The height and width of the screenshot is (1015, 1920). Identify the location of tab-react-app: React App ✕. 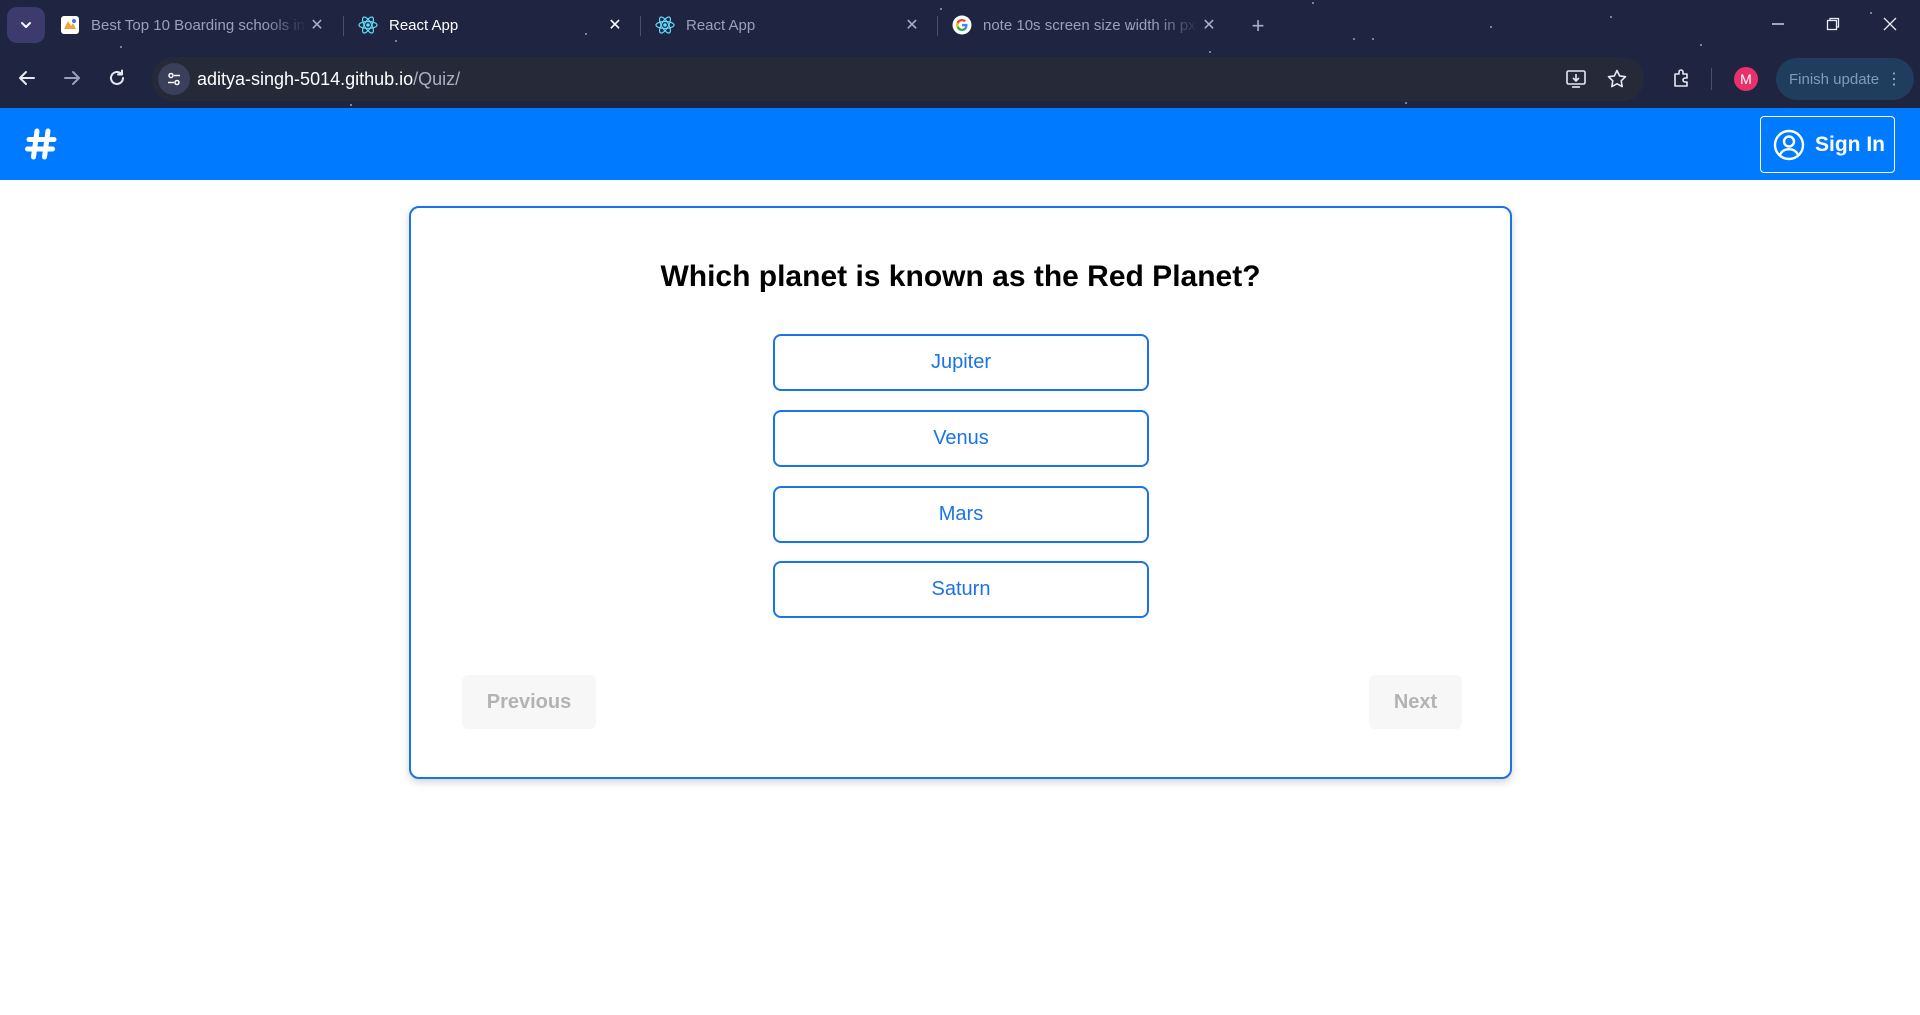
(788, 25).